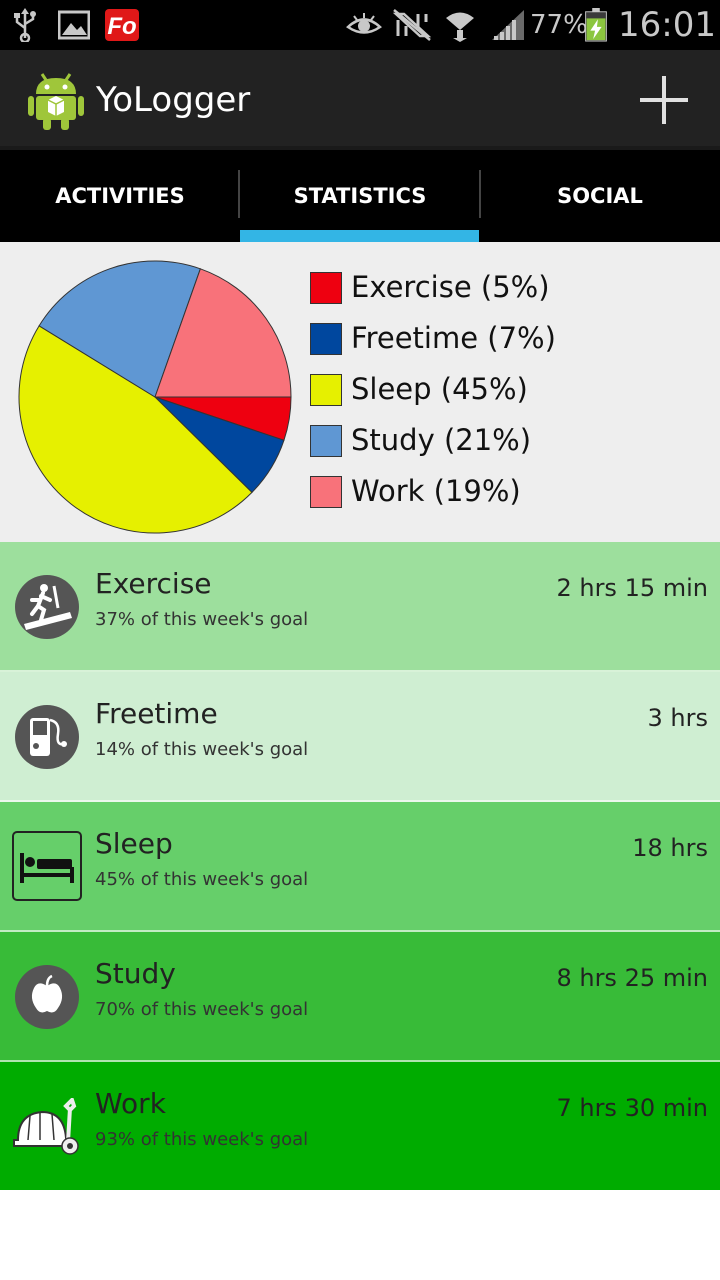 The height and width of the screenshot is (1280, 720). What do you see at coordinates (600, 196) in the screenshot?
I see `tab-social: SOCIAL` at bounding box center [600, 196].